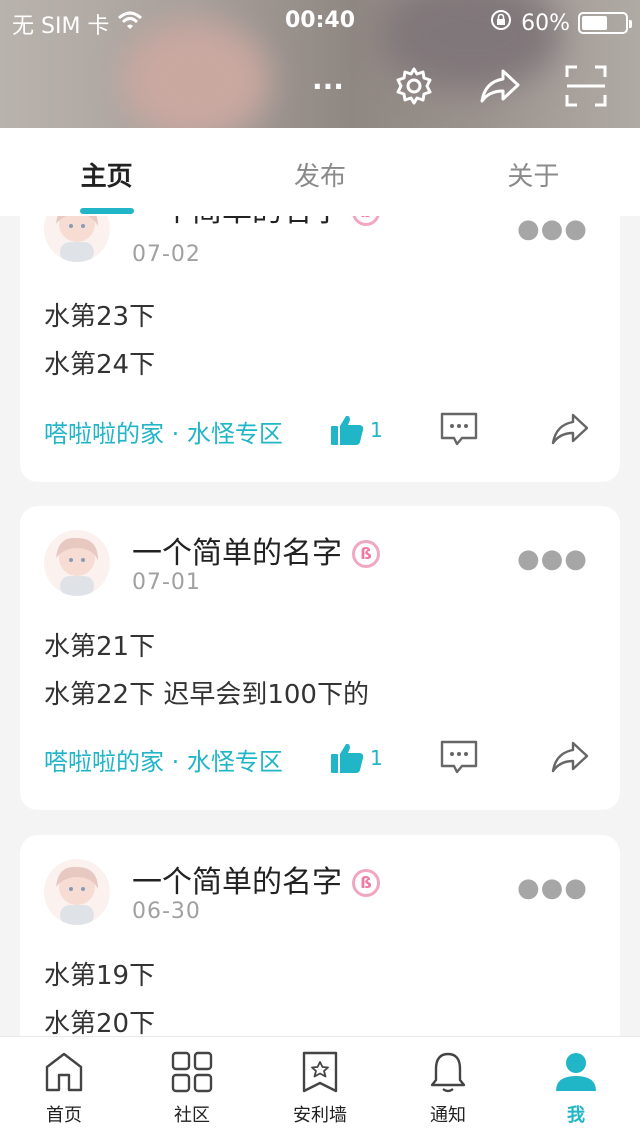 The image size is (640, 1136). What do you see at coordinates (533, 177) in the screenshot?
I see `tab-label: 关于` at bounding box center [533, 177].